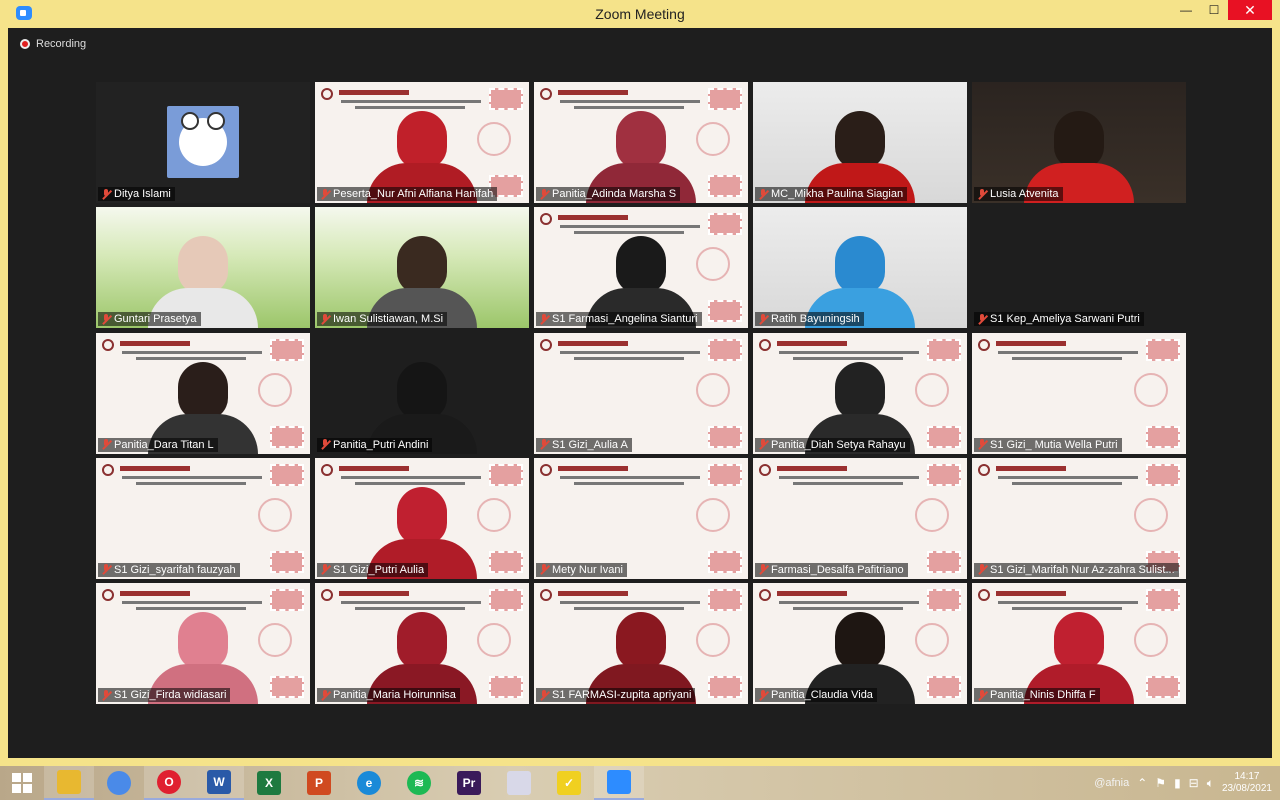 This screenshot has width=1280, height=800. What do you see at coordinates (625, 319) in the screenshot?
I see `participant-name: S1 Farmasi_Angelina Sianturi` at bounding box center [625, 319].